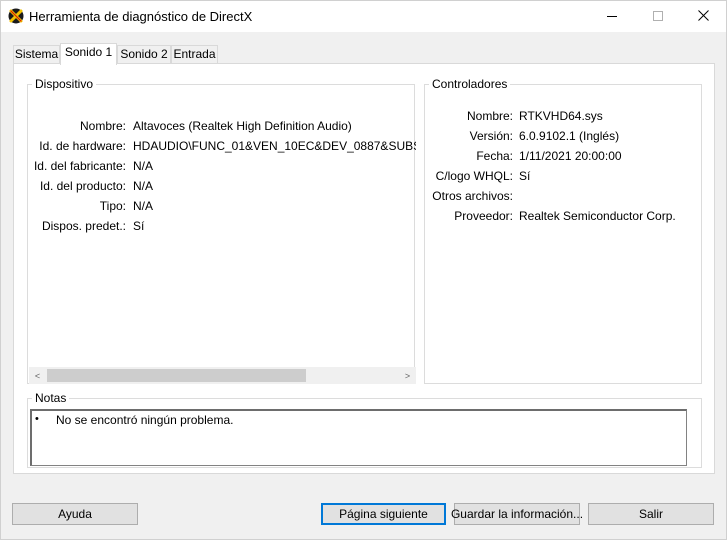 Image resolution: width=727 pixels, height=540 pixels. Describe the element at coordinates (144, 54) in the screenshot. I see `tab-sonido-2: Sonido 2` at that location.